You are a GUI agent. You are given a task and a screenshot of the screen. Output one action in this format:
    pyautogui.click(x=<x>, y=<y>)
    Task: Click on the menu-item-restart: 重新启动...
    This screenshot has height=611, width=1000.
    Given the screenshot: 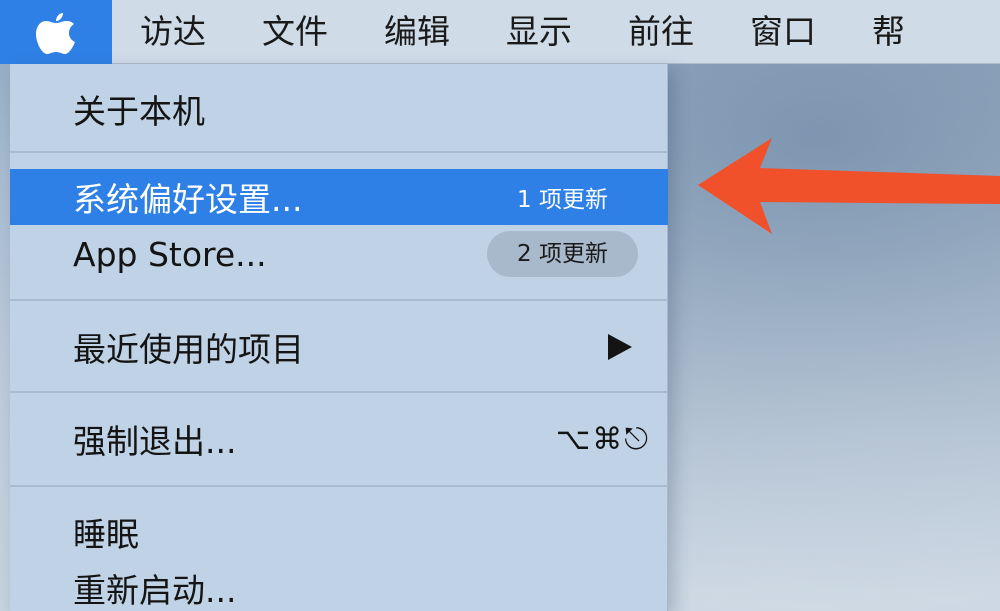 What is the action you would take?
    pyautogui.click(x=339, y=585)
    